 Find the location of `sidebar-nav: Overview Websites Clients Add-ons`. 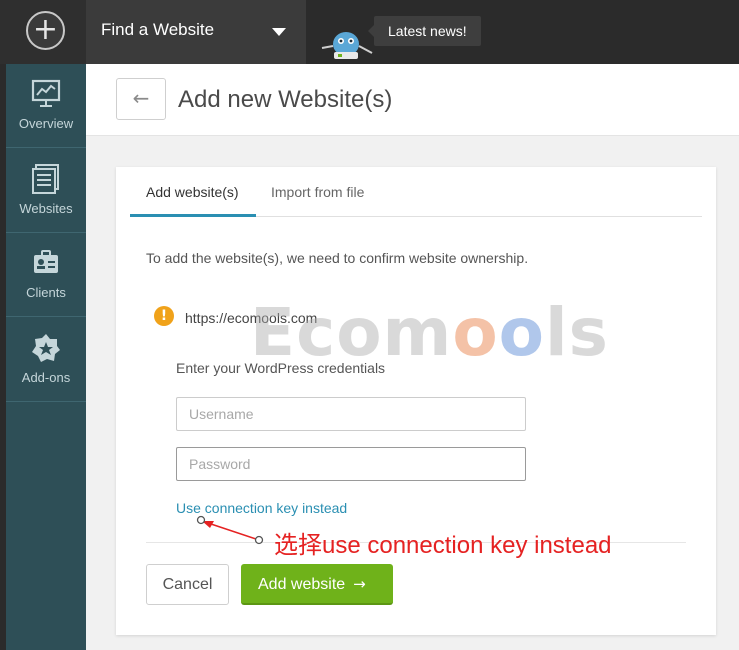

sidebar-nav: Overview Websites Clients Add-ons is located at coordinates (46, 357).